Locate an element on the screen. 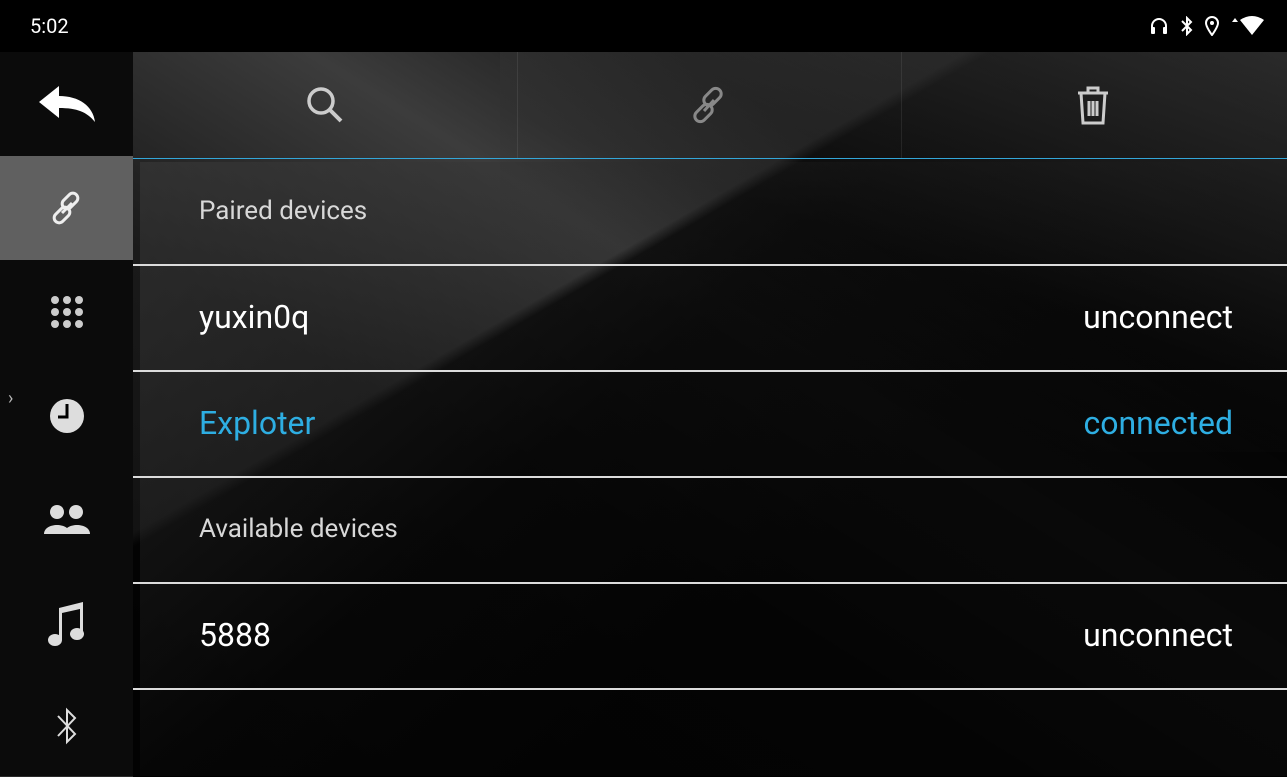 This screenshot has width=1287, height=777. search-button is located at coordinates (325, 105).